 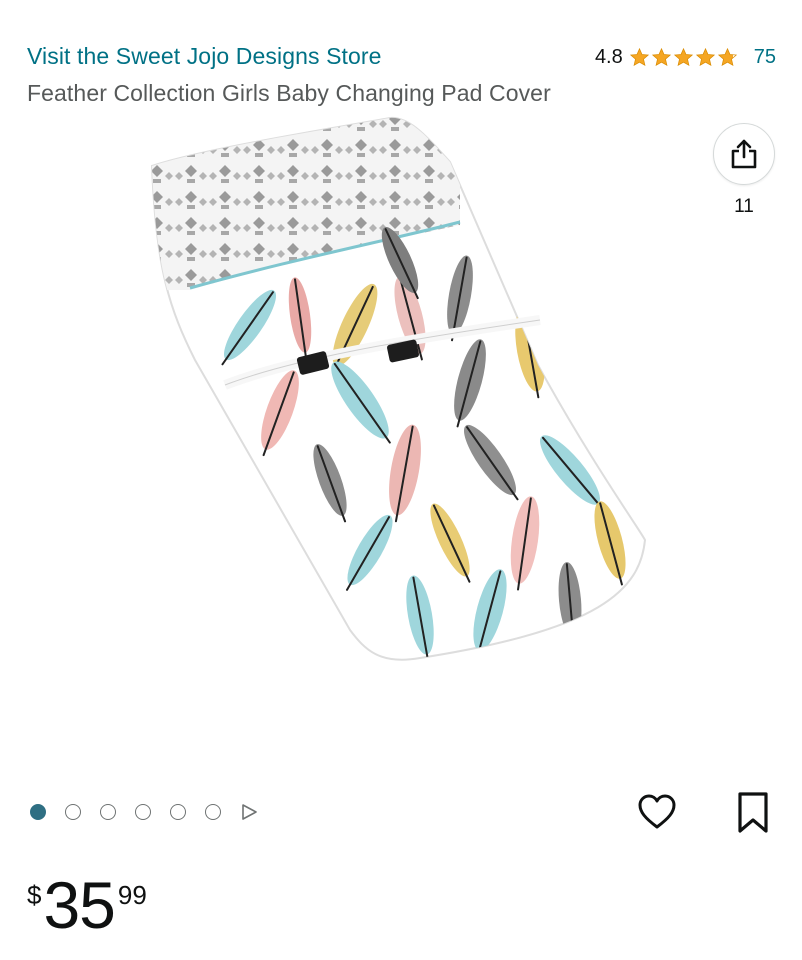 I want to click on rating-count: 75, so click(x=765, y=57).